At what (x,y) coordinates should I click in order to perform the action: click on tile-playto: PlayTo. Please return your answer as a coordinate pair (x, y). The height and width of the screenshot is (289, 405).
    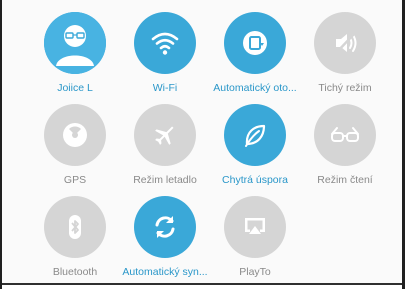
    Looking at the image, I should click on (255, 237).